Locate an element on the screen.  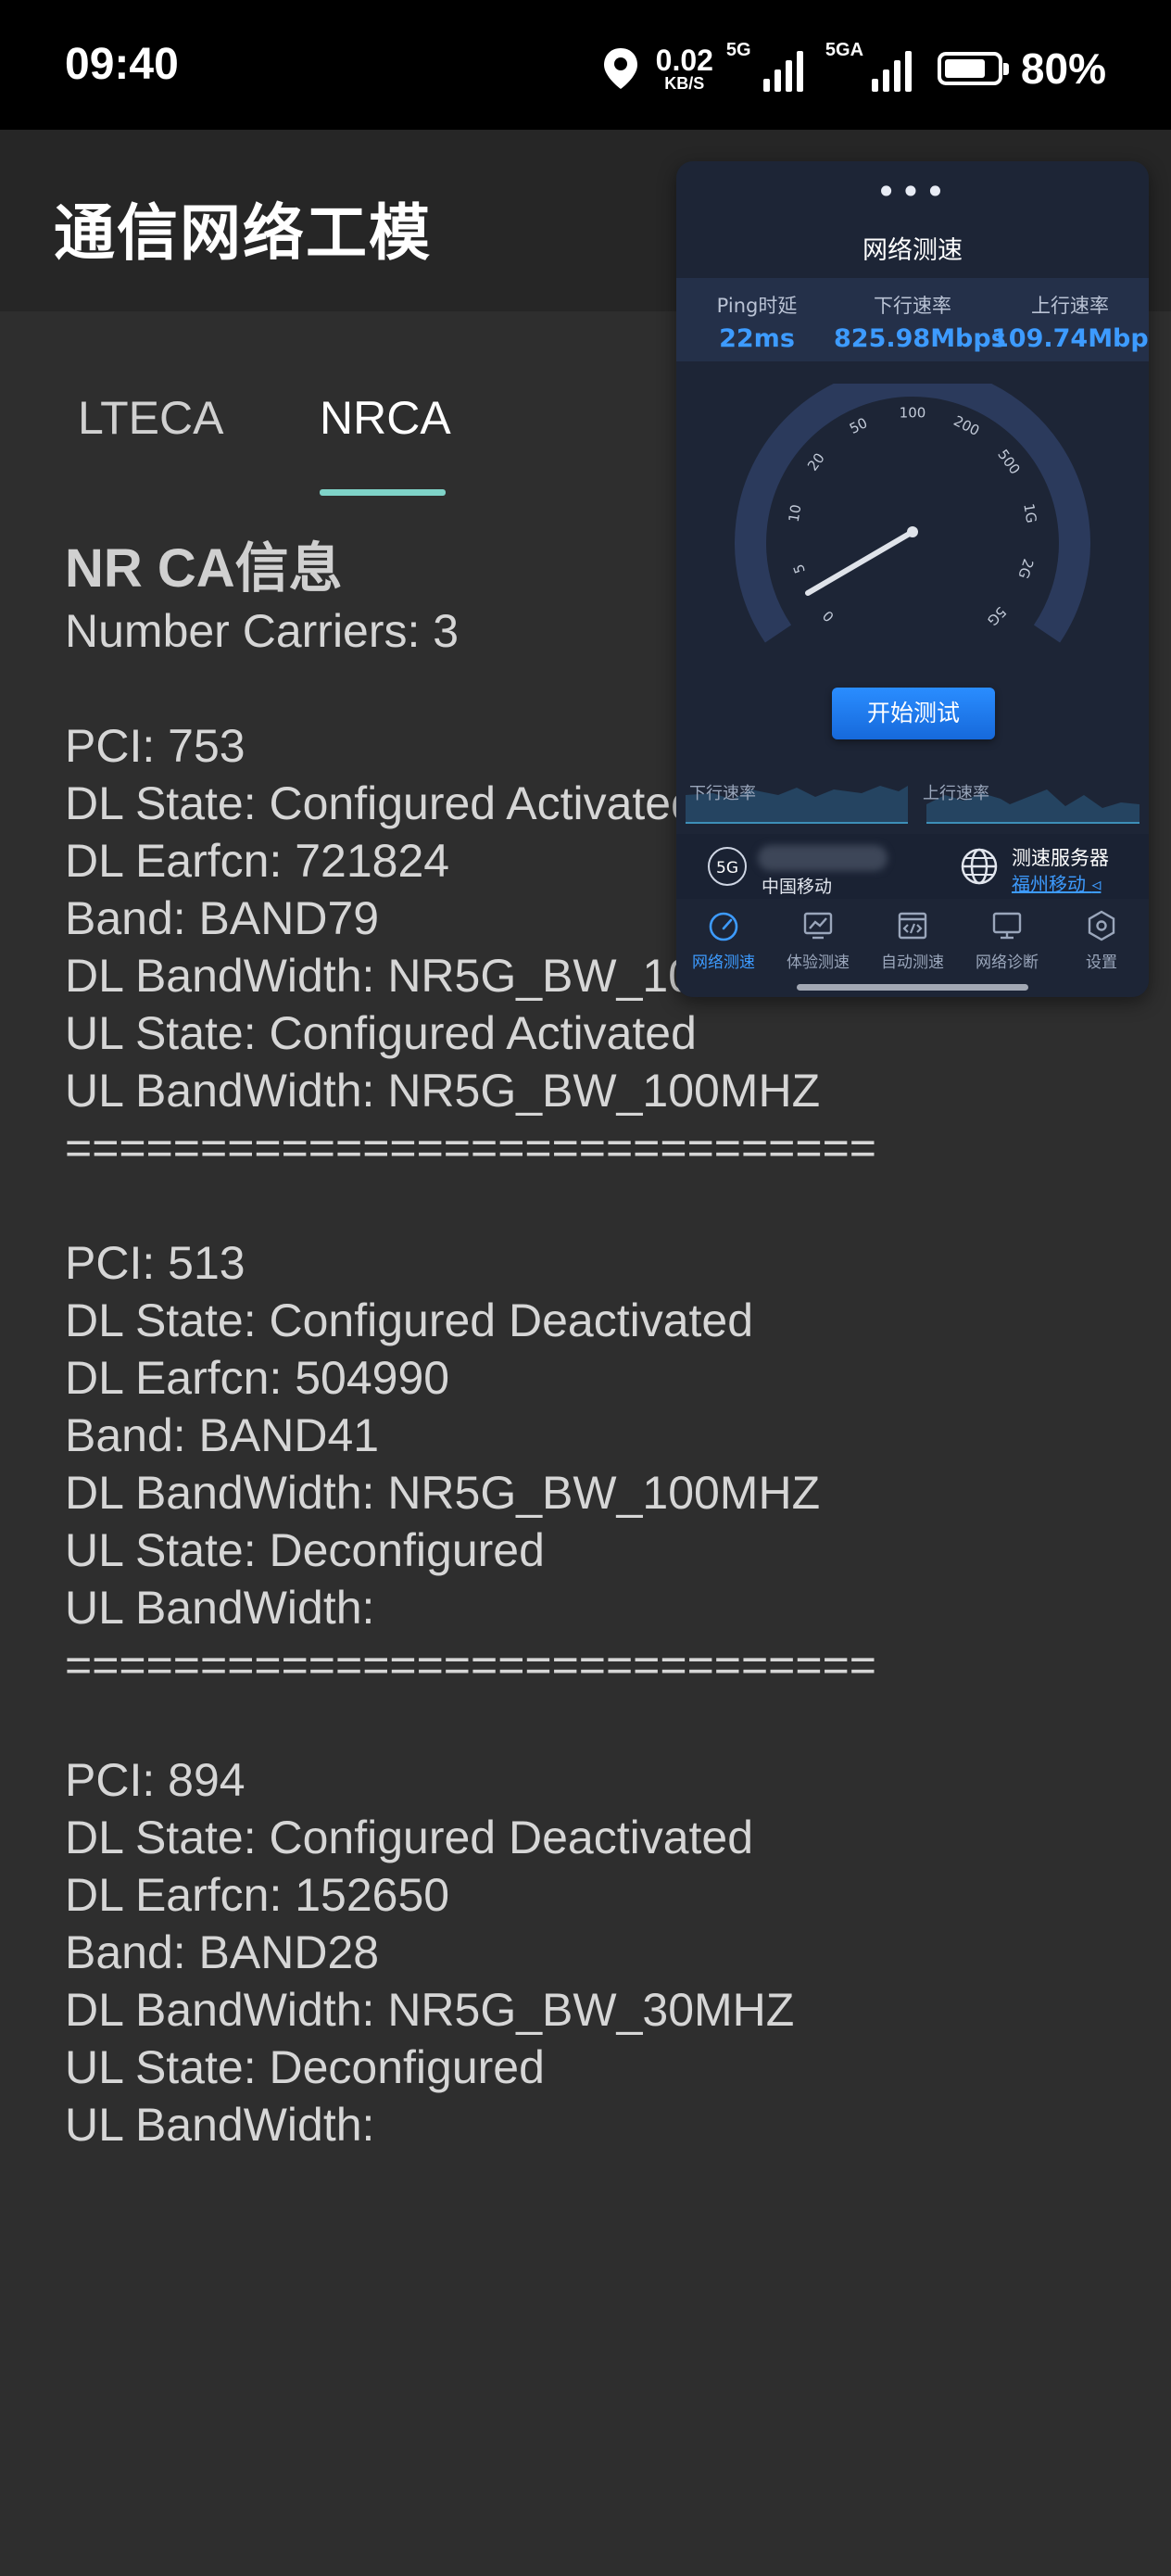
start-test-button: 开始测试 is located at coordinates (914, 713).